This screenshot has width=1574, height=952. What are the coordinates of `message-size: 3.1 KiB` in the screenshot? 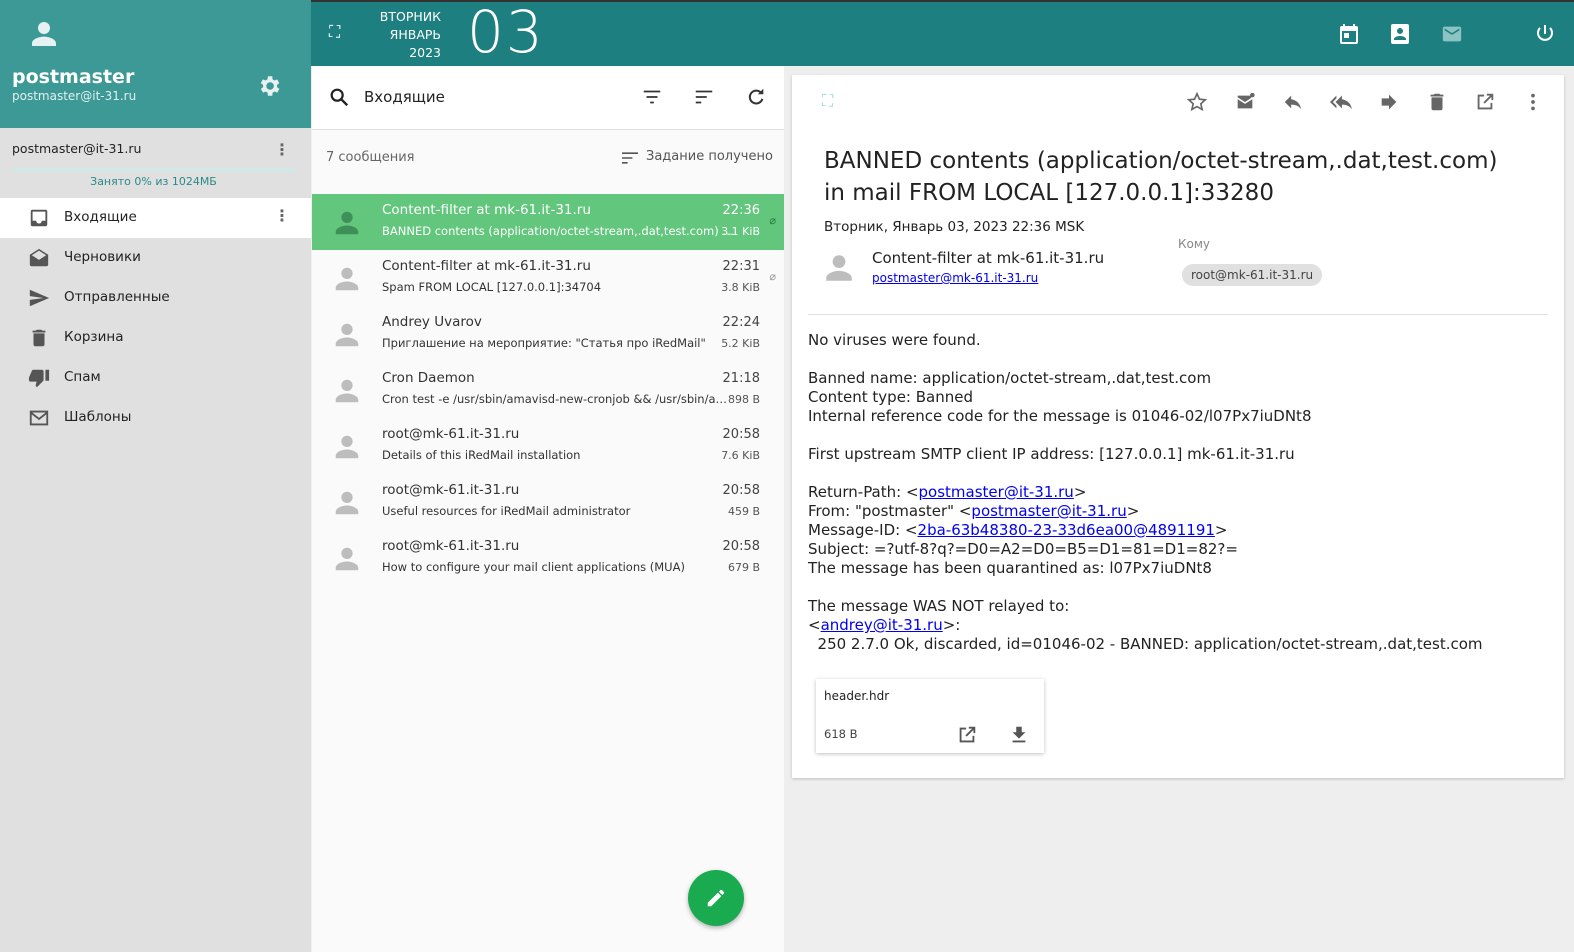 It's located at (740, 231).